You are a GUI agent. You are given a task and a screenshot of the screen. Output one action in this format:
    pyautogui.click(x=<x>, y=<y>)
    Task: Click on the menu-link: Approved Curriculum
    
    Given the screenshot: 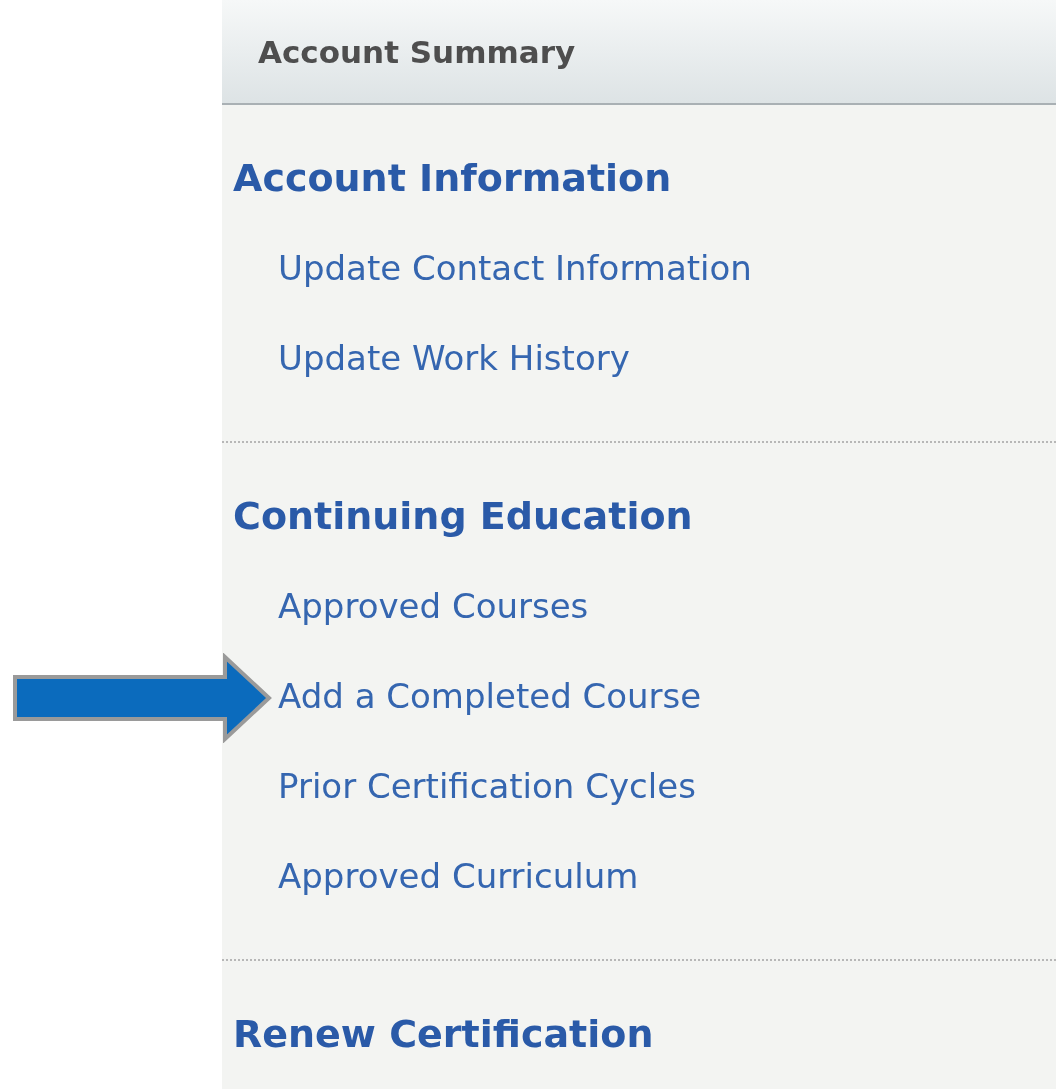 What is the action you would take?
    pyautogui.click(x=458, y=876)
    